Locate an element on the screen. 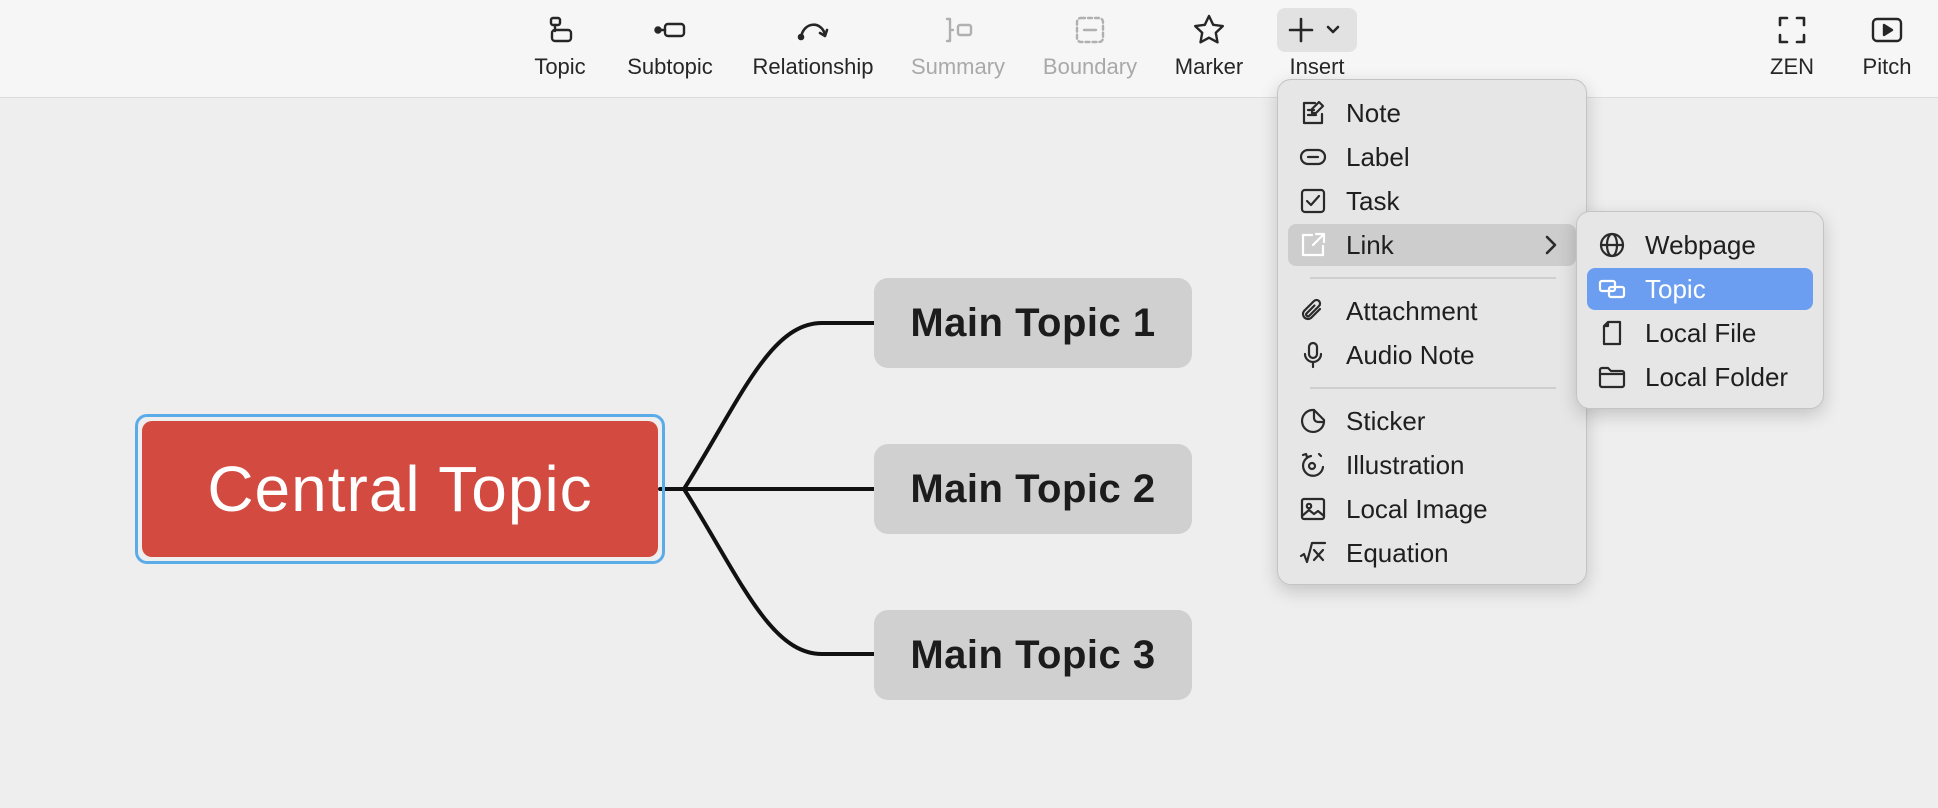 Image resolution: width=1938 pixels, height=808 pixels. equation-icon is located at coordinates (1313, 553).